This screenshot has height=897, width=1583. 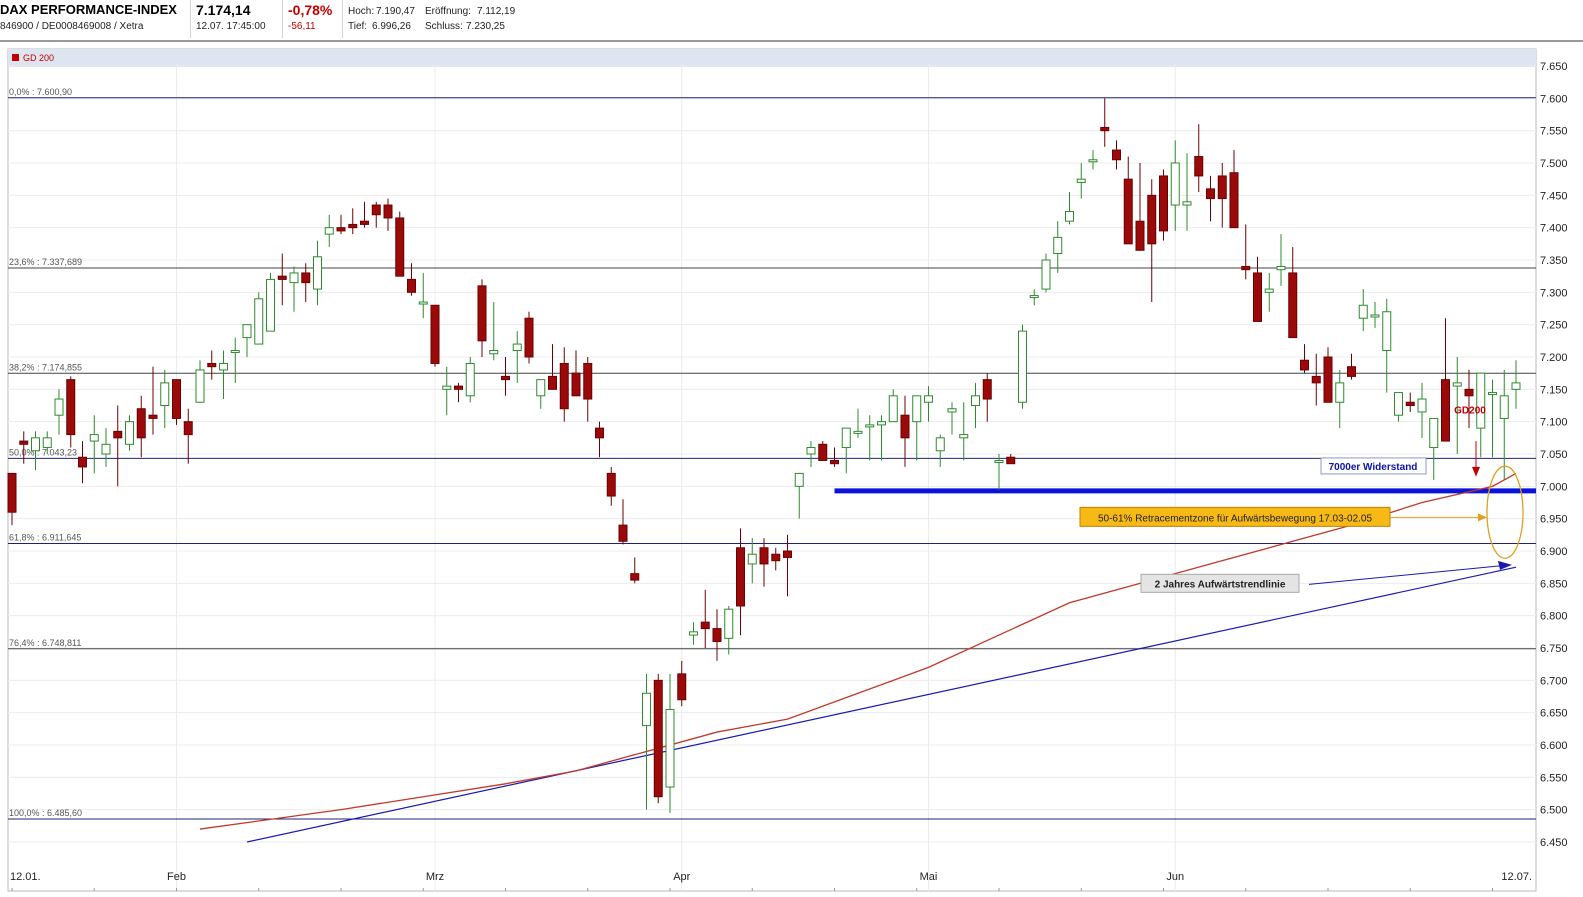 What do you see at coordinates (1554, 132) in the screenshot?
I see `y-tick-label: 7.550` at bounding box center [1554, 132].